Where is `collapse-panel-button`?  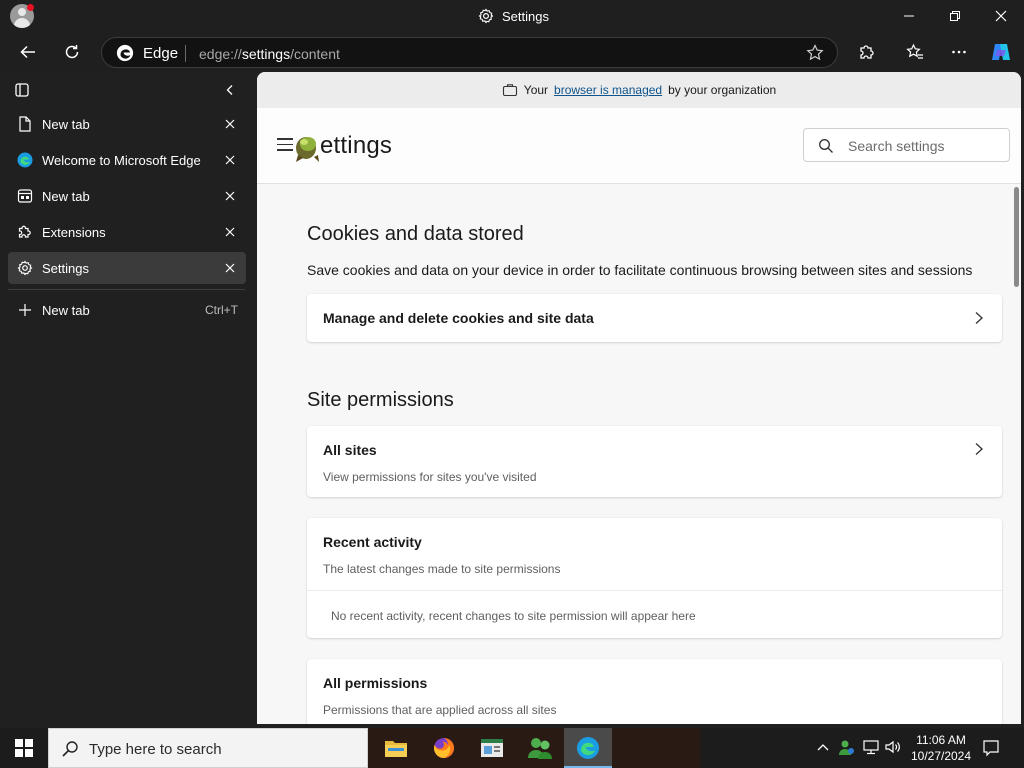
collapse-panel-button is located at coordinates (230, 90).